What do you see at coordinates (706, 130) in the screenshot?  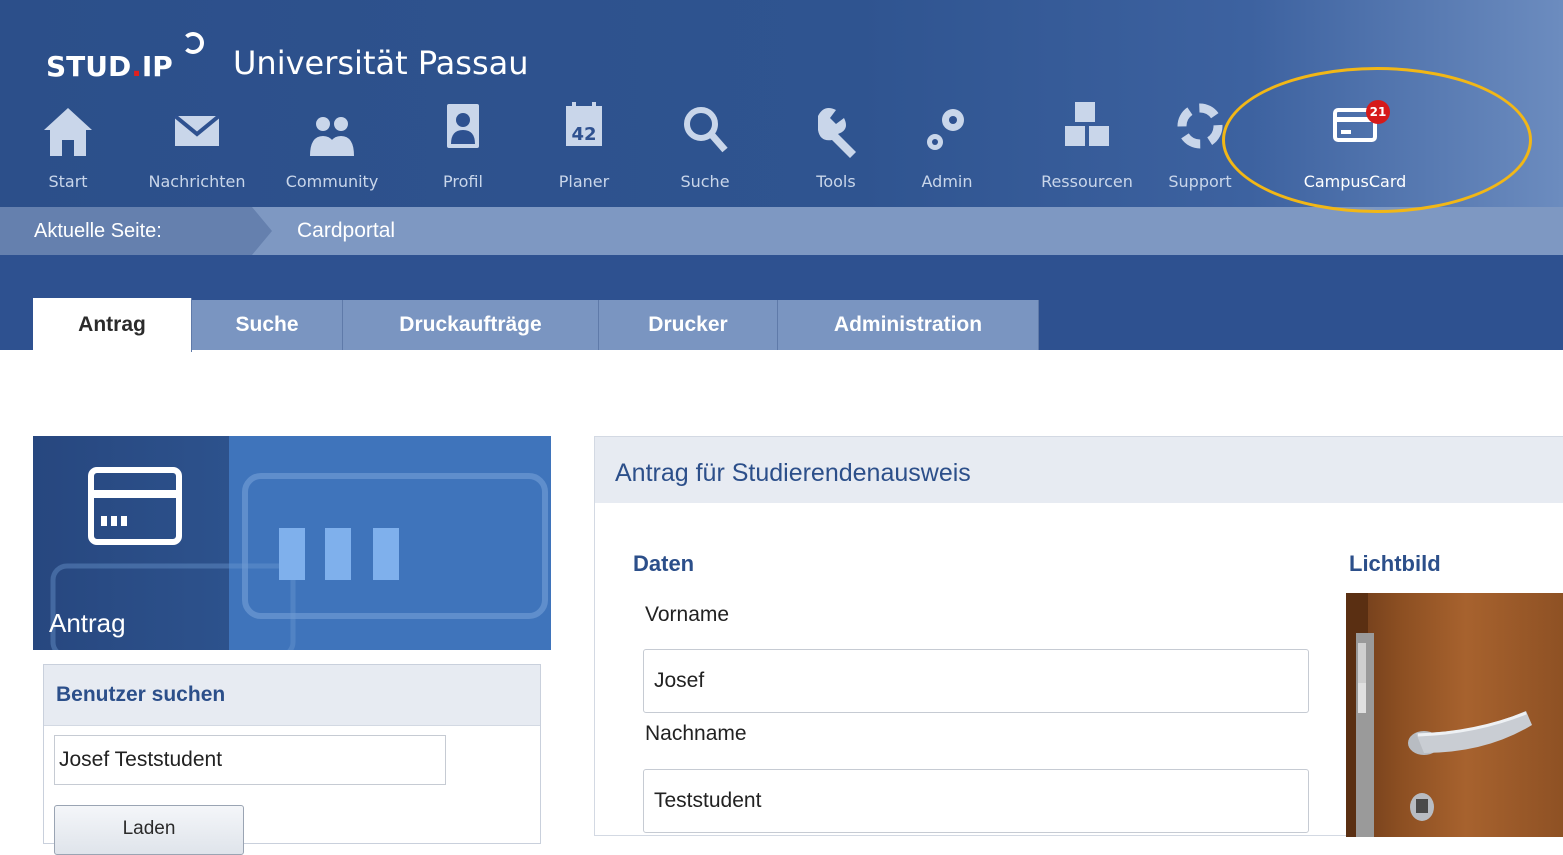 I see `search-icon` at bounding box center [706, 130].